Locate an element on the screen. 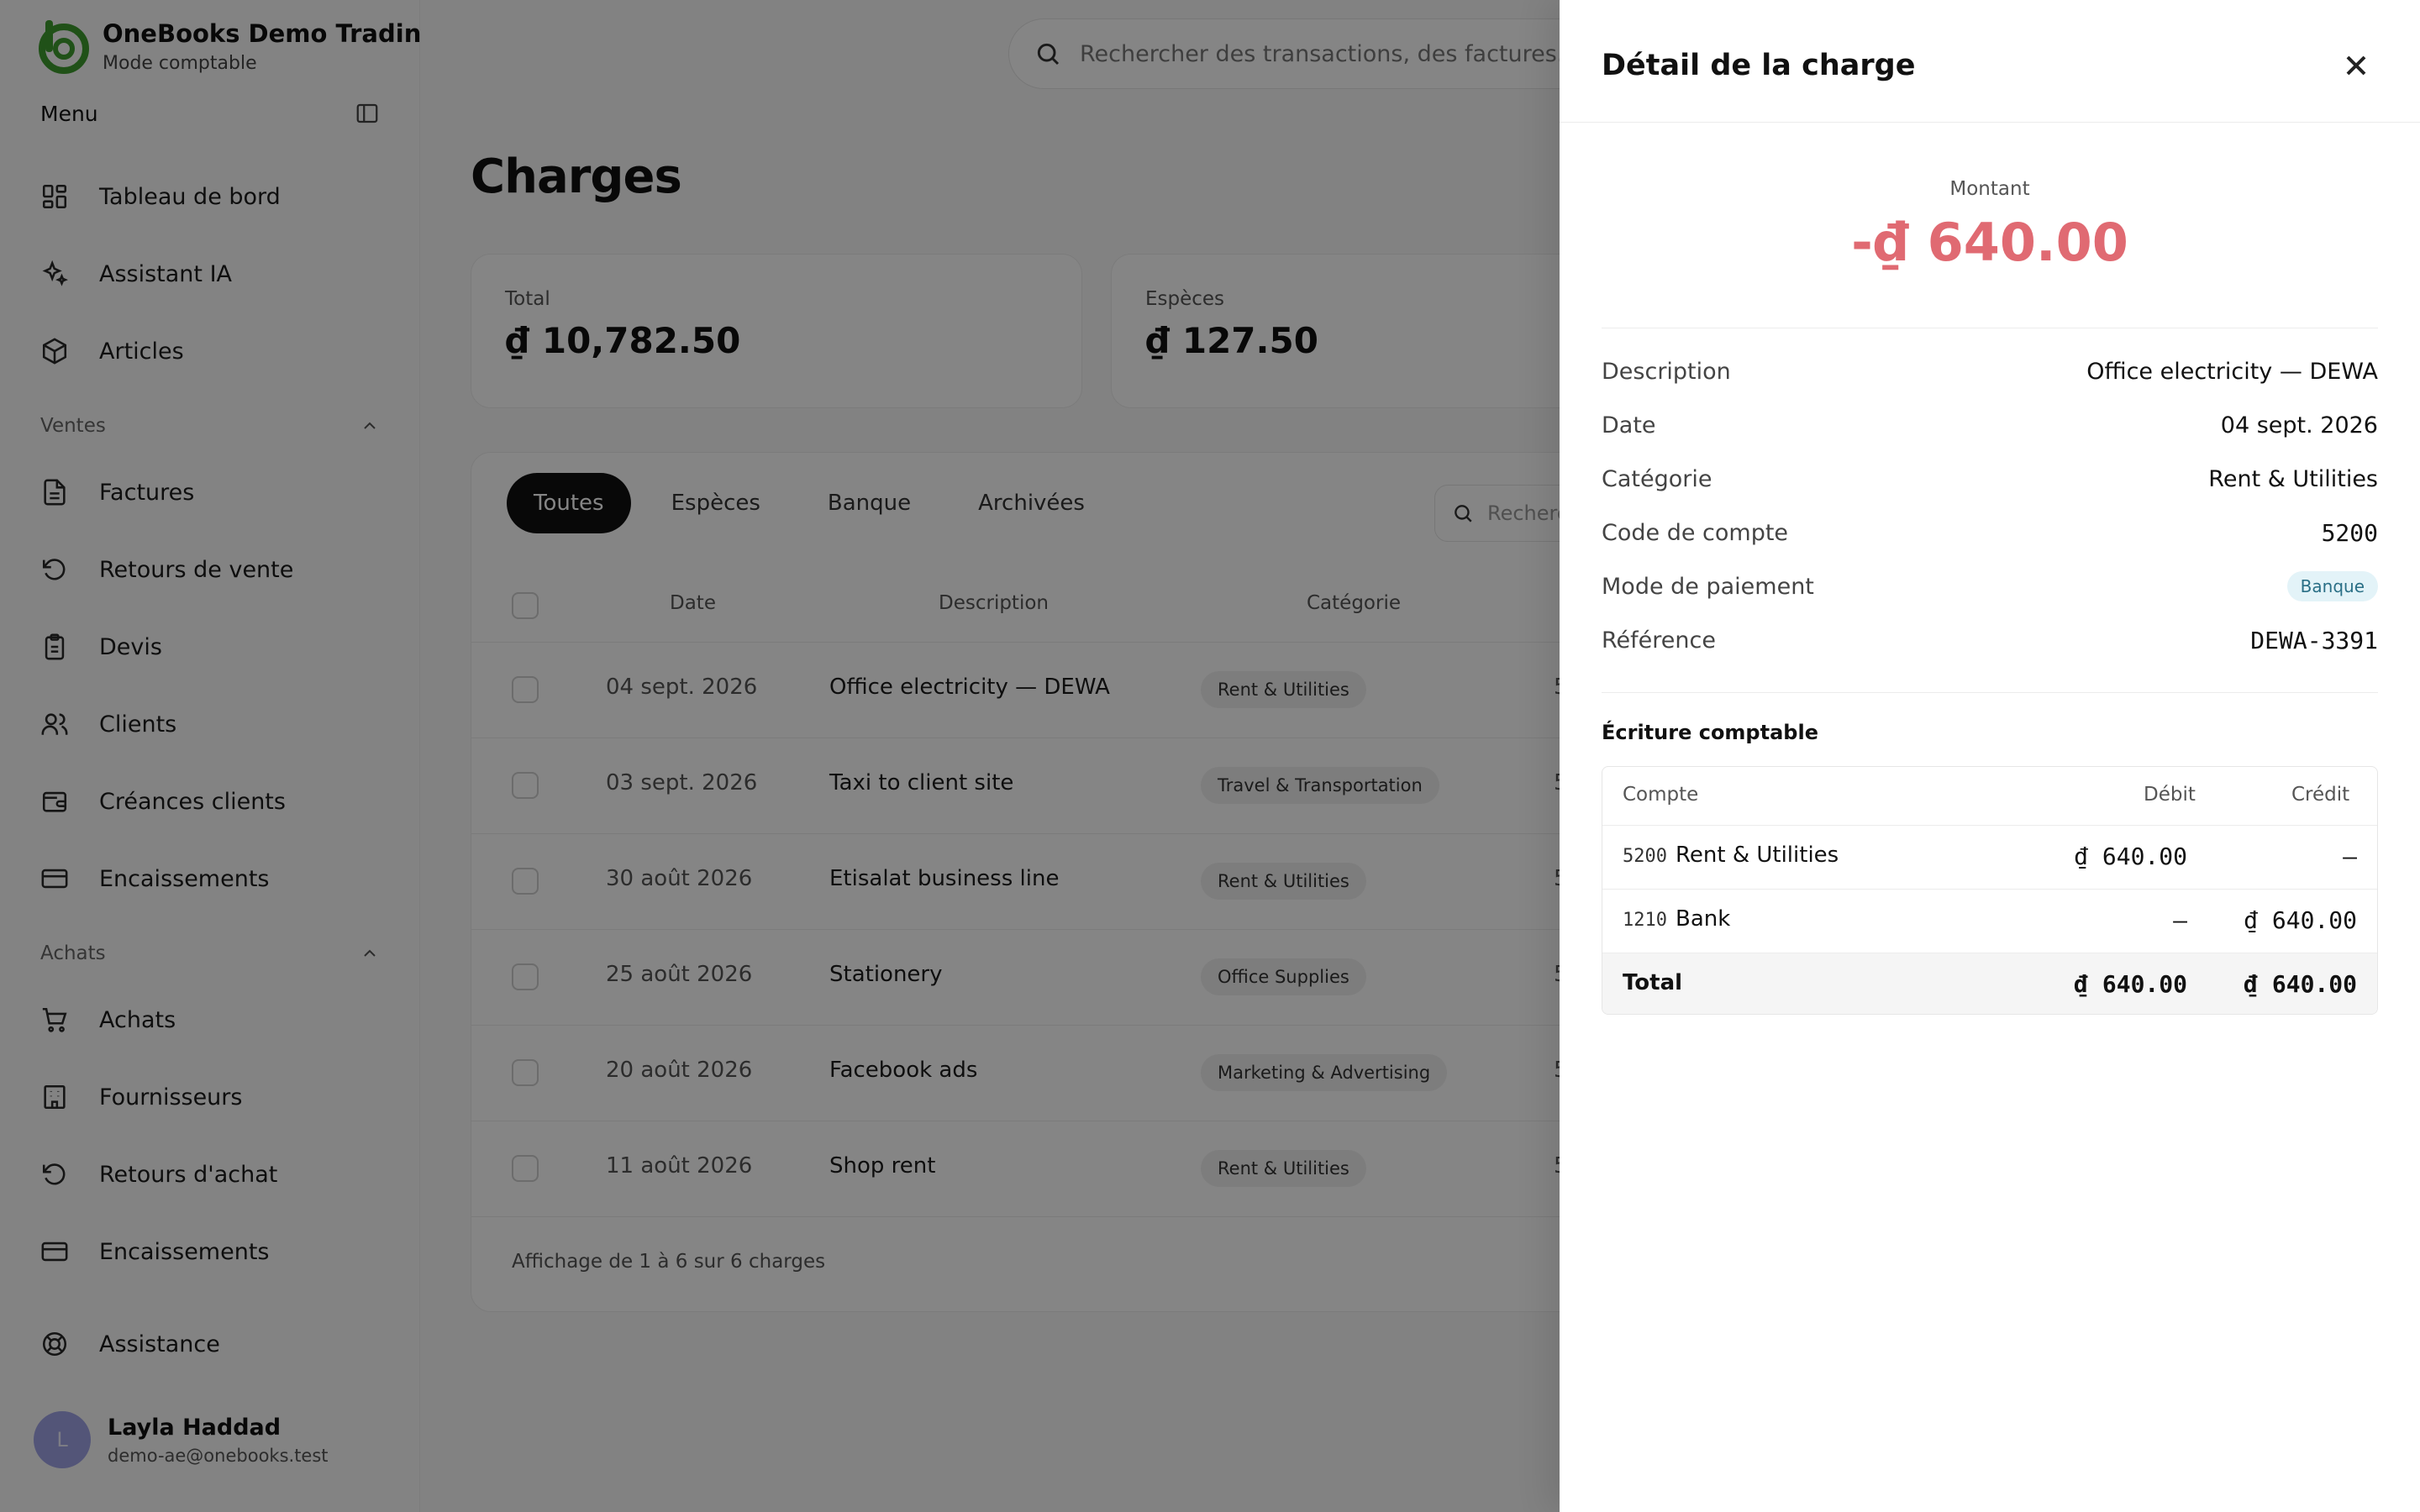 Image resolution: width=2420 pixels, height=1512 pixels. detail-date: Date 04 sept. 2026 is located at coordinates (1990, 425).